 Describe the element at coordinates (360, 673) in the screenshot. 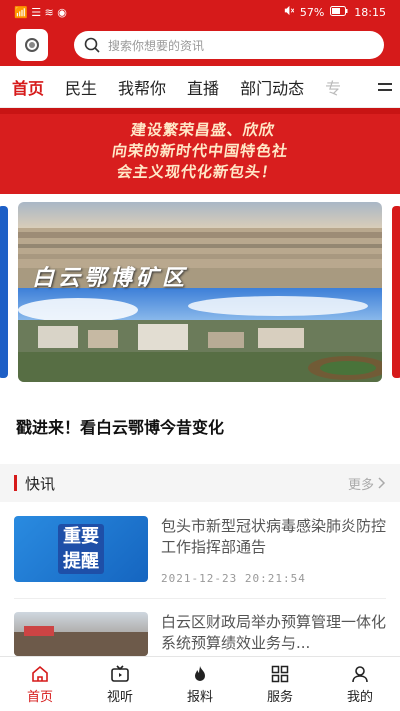

I see `user-icon` at that location.